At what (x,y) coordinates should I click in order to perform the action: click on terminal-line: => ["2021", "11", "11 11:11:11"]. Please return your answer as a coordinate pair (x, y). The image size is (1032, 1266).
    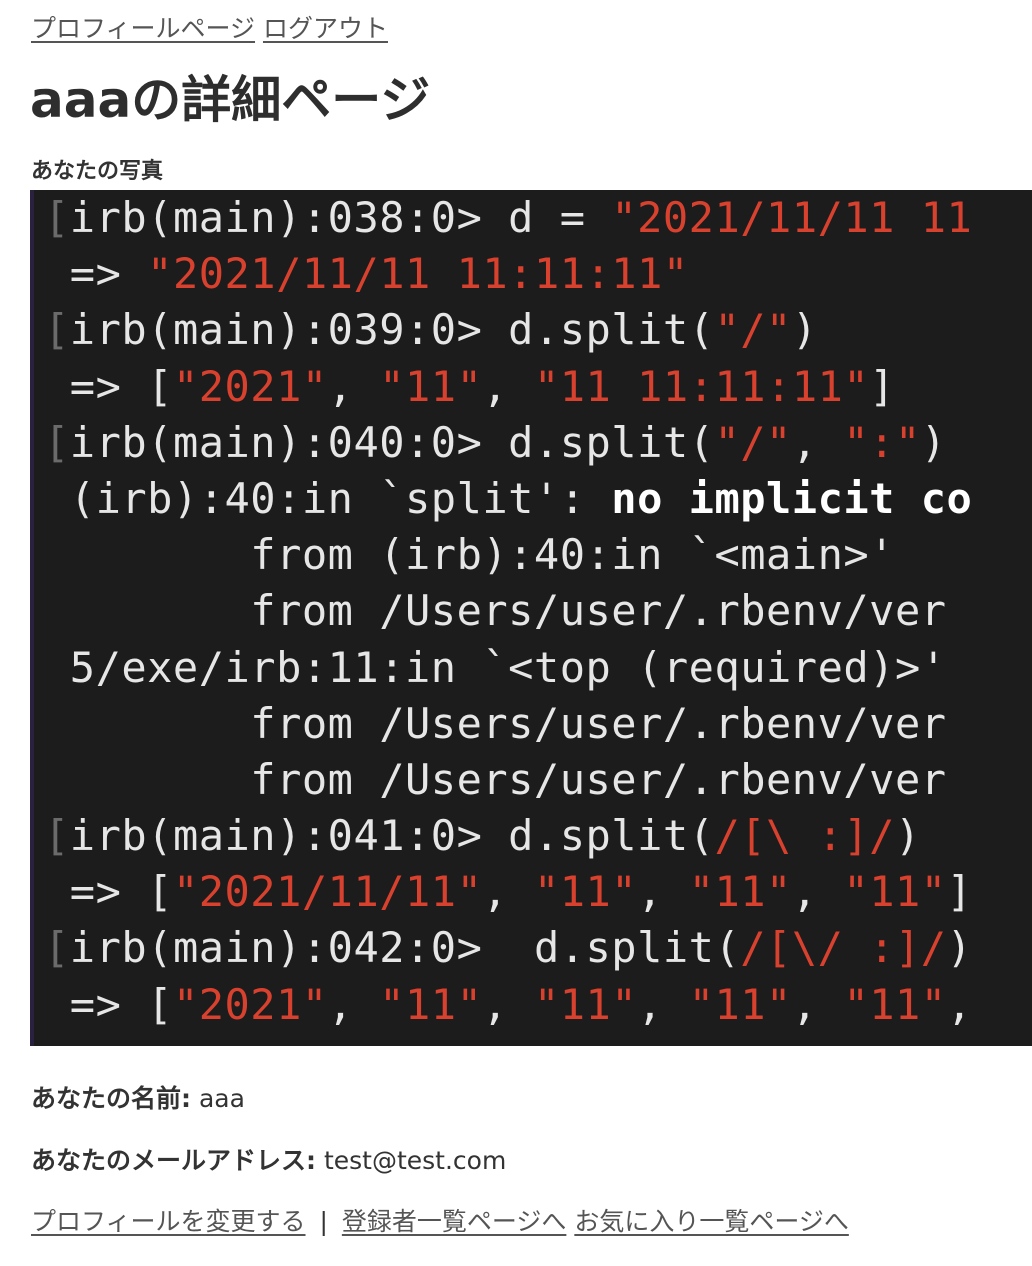
    Looking at the image, I should click on (538, 387).